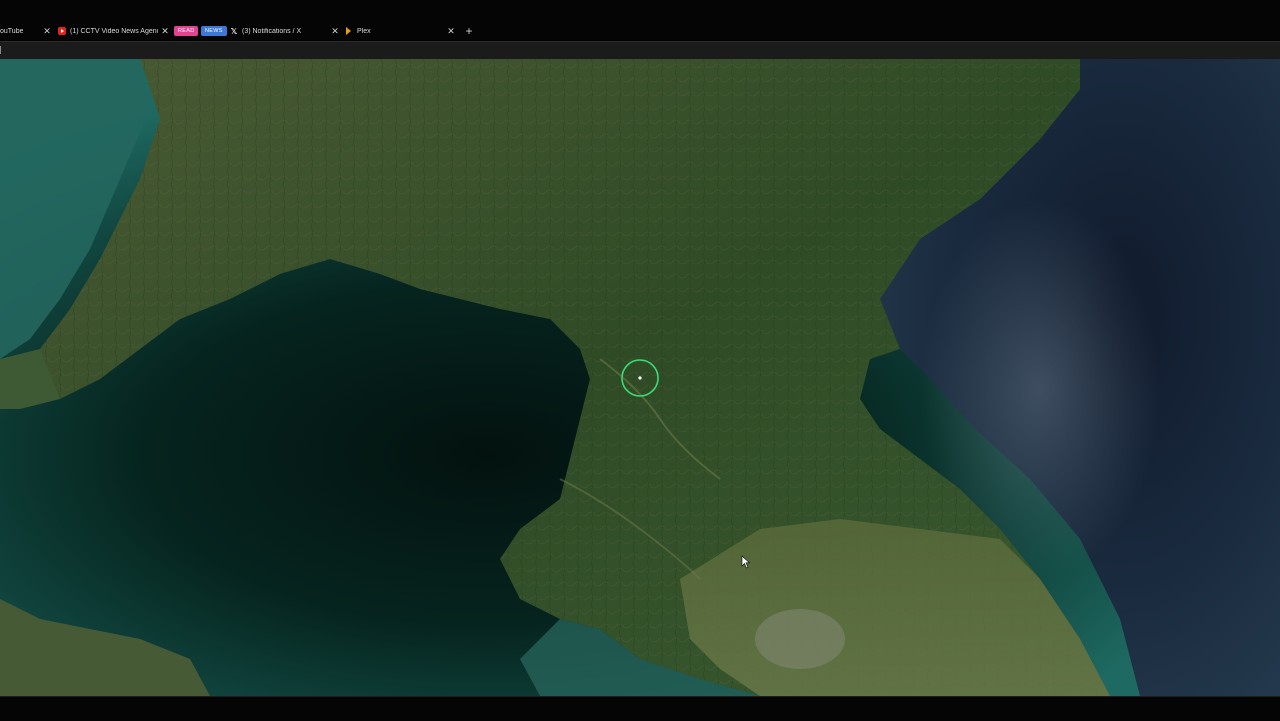 This screenshot has height=721, width=1280. What do you see at coordinates (348, 31) in the screenshot?
I see `plex-icon` at bounding box center [348, 31].